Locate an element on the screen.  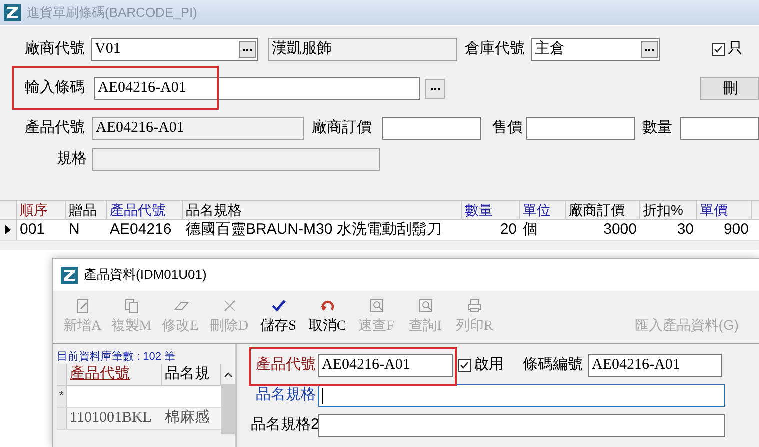
column-header: 品名規格 is located at coordinates (322, 210).